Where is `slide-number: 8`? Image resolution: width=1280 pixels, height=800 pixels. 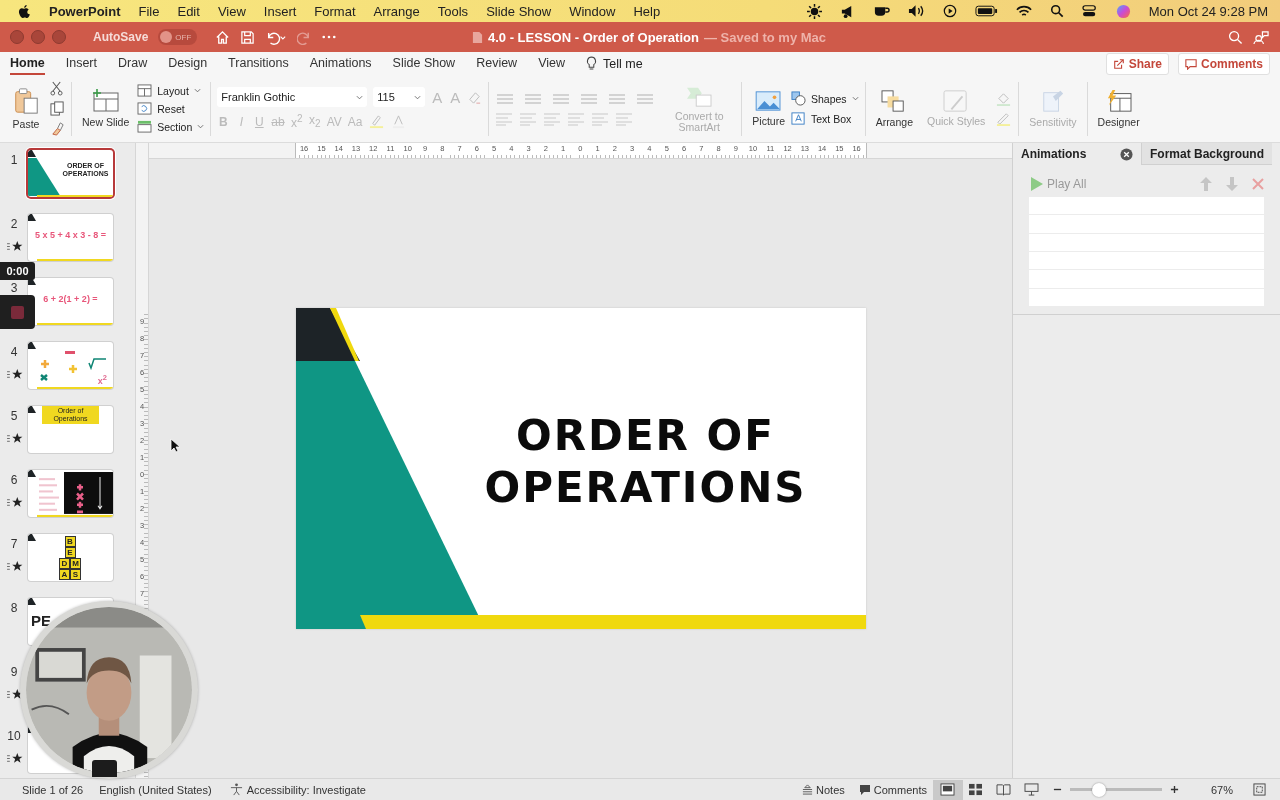 slide-number: 8 is located at coordinates (14, 608).